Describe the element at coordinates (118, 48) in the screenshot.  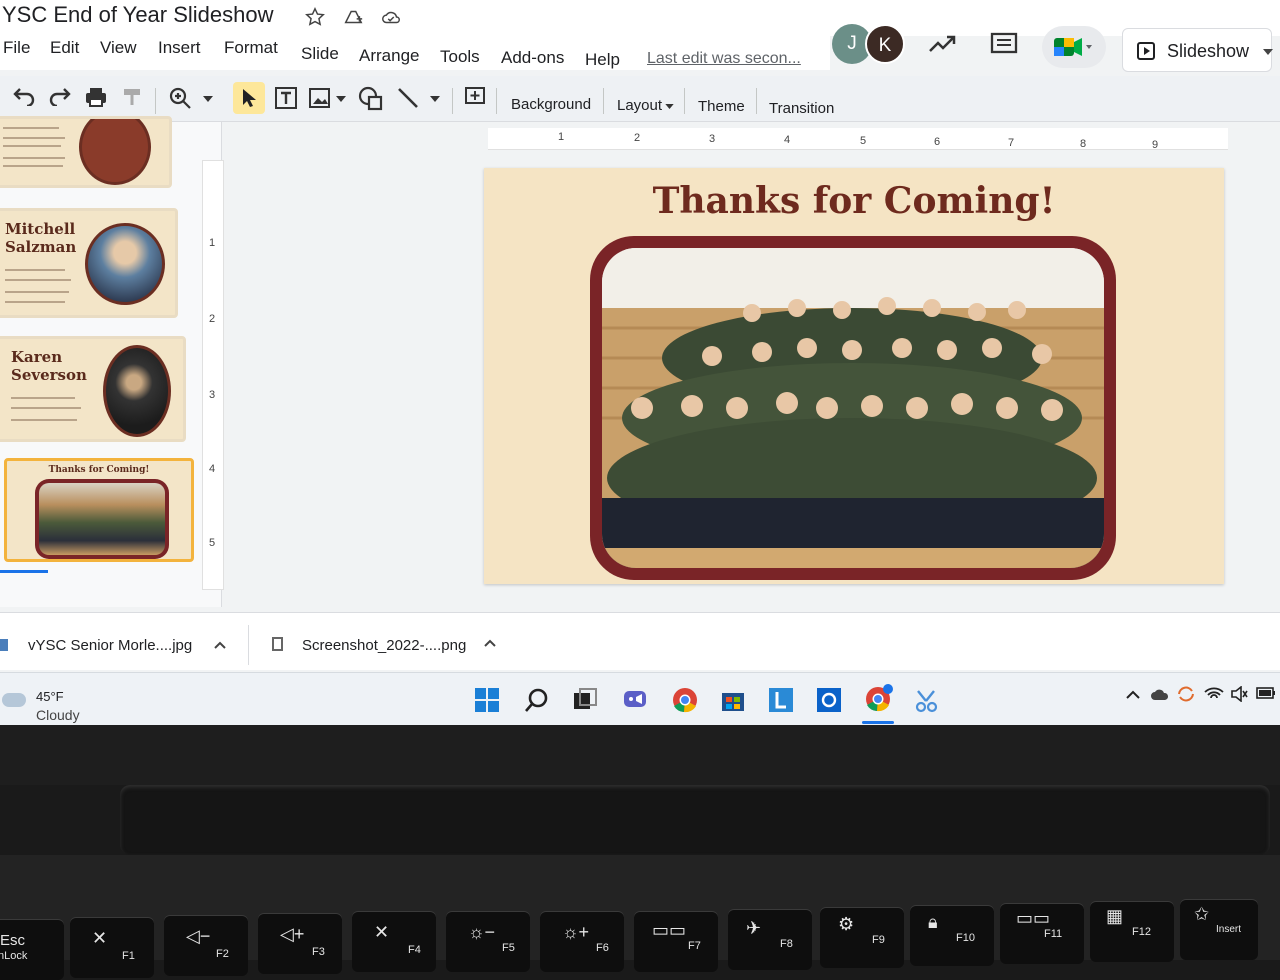
I see `menu-view: View` at that location.